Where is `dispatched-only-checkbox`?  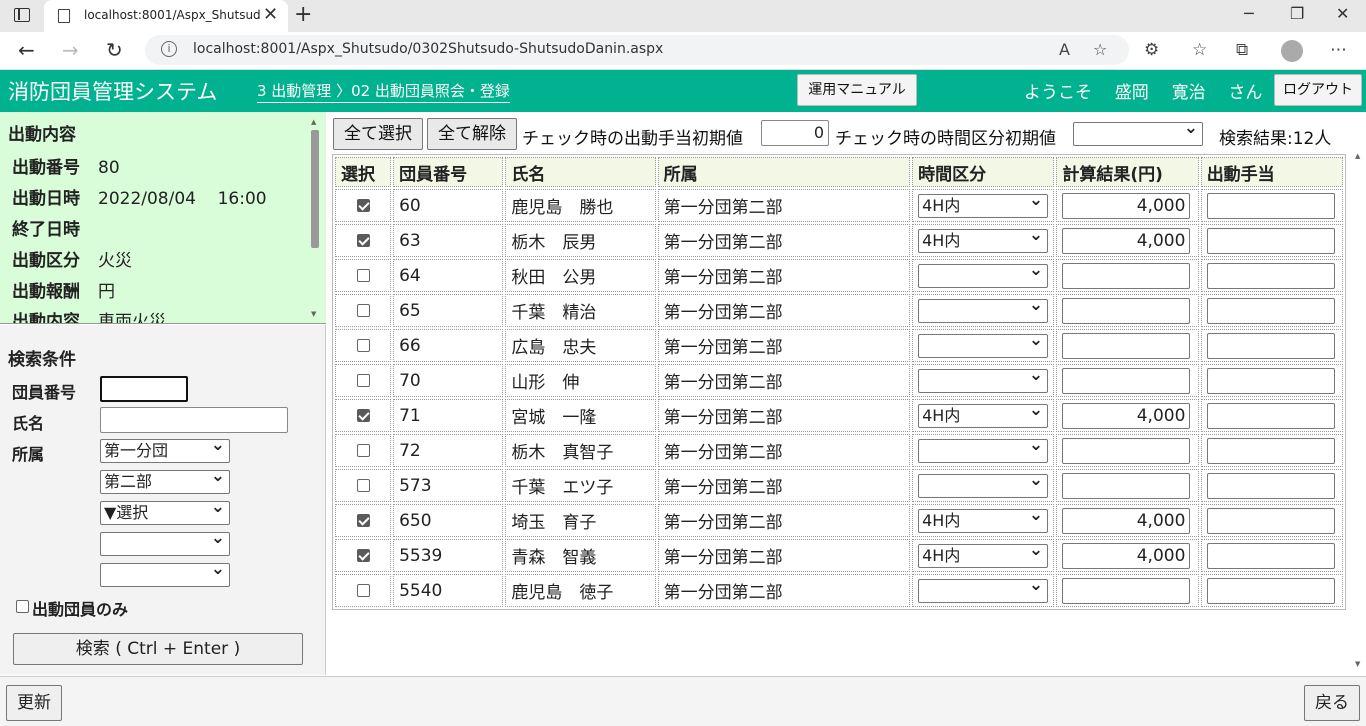
dispatched-only-checkbox is located at coordinates (22, 606).